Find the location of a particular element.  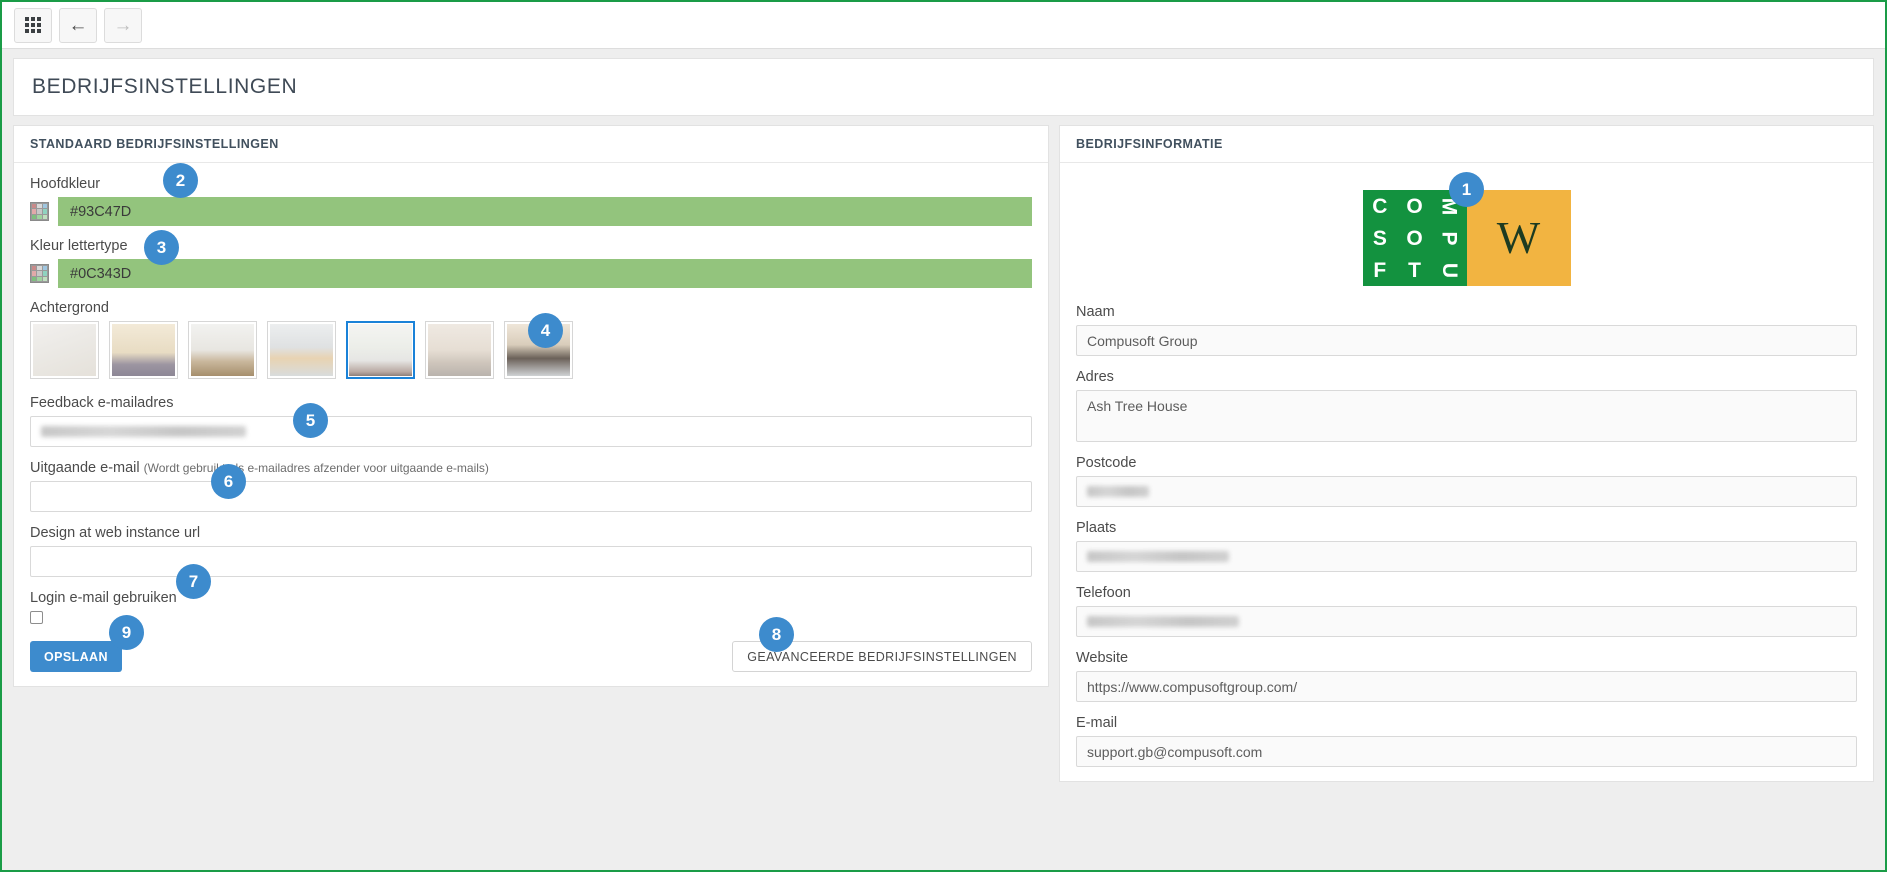

back-button: ← is located at coordinates (78, 25).